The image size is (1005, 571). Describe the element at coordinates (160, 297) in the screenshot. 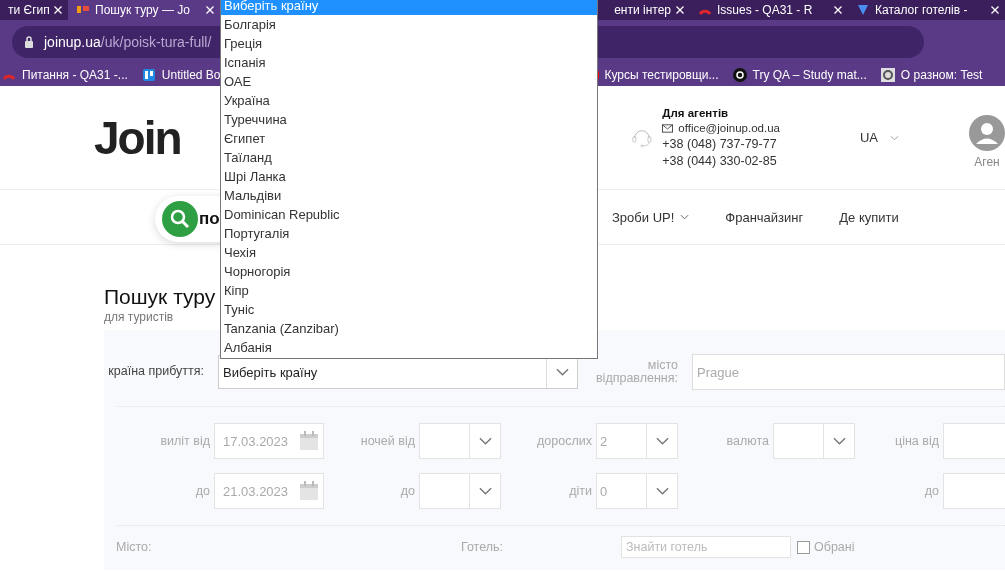

I see `page-title: Пошук туру` at that location.